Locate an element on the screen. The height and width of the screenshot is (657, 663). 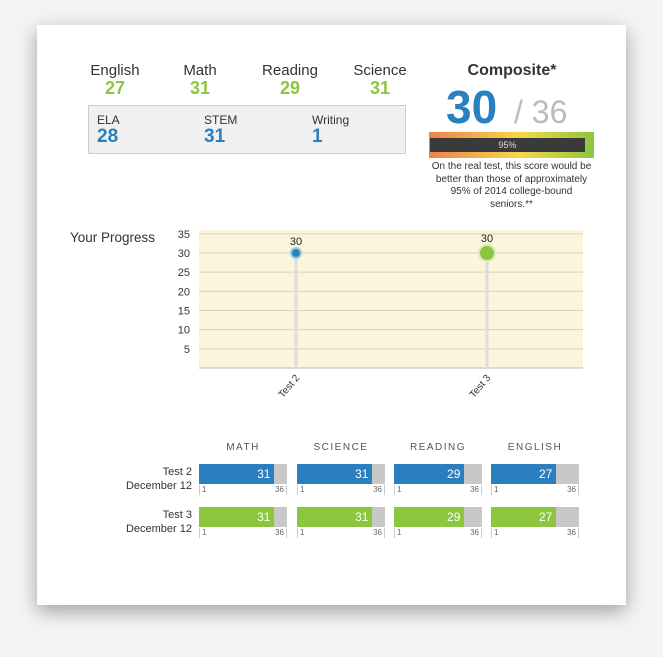
composite-score: 30 is located at coordinates (472, 107).